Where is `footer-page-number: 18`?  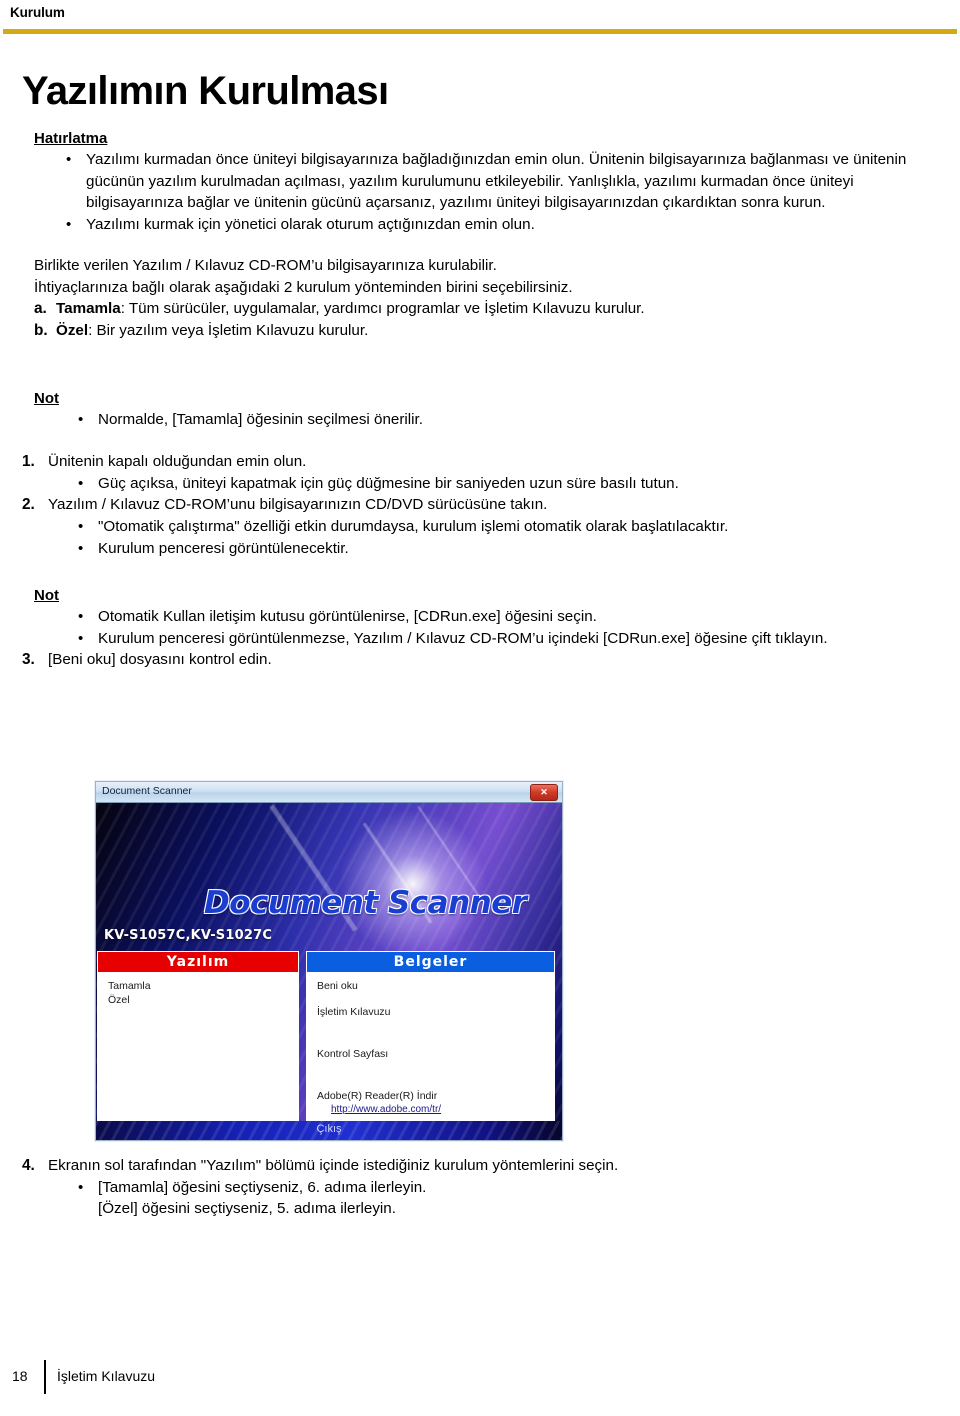 footer-page-number: 18 is located at coordinates (20, 1376).